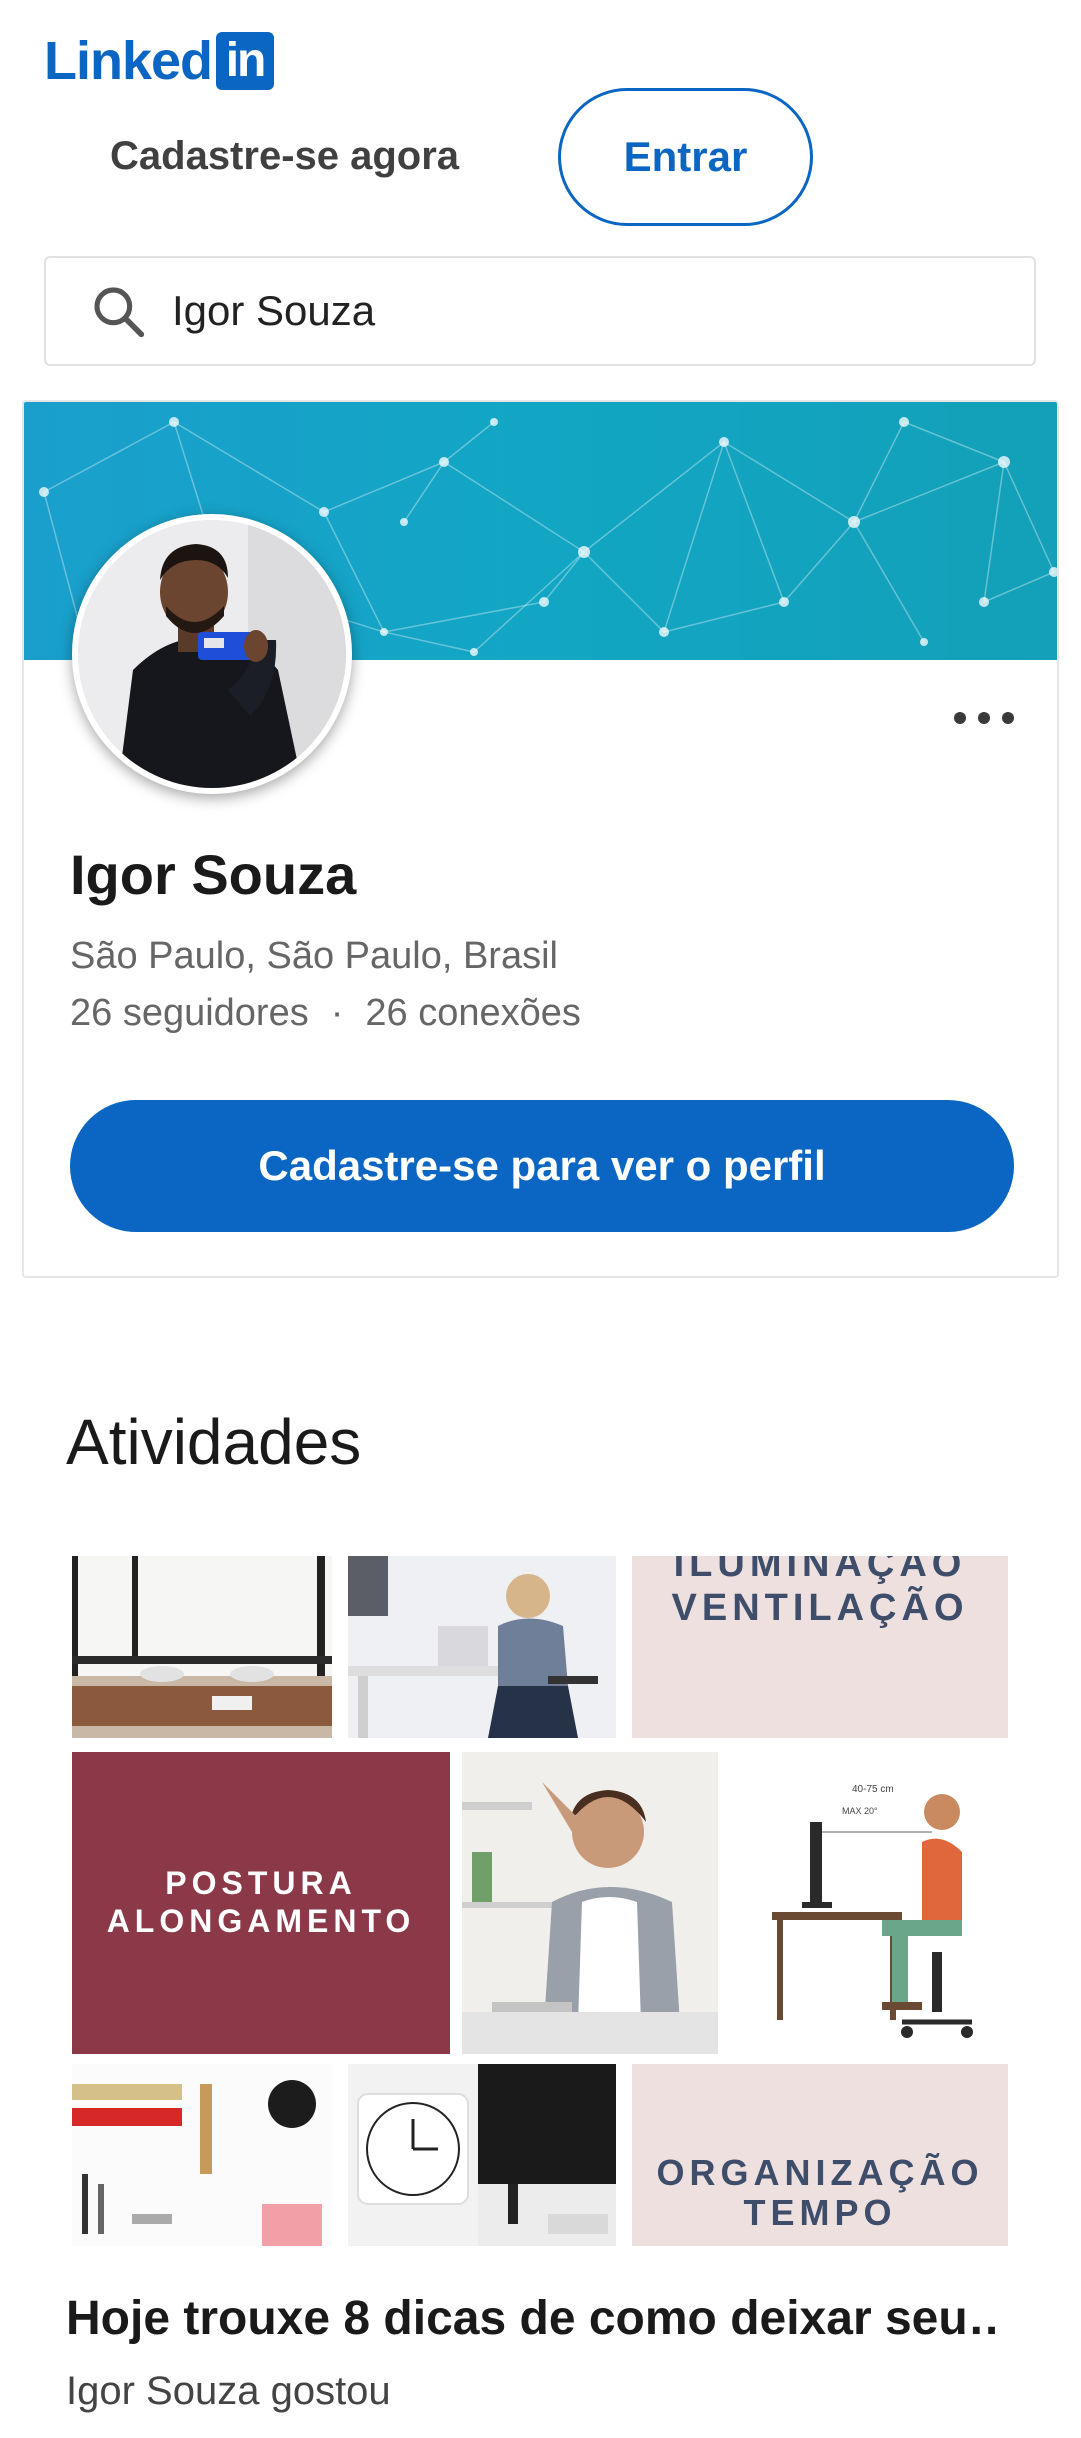 The width and height of the screenshot is (1081, 2438). Describe the element at coordinates (261, 1921) in the screenshot. I see `posture-label-2: ALONGAMENTO` at that location.